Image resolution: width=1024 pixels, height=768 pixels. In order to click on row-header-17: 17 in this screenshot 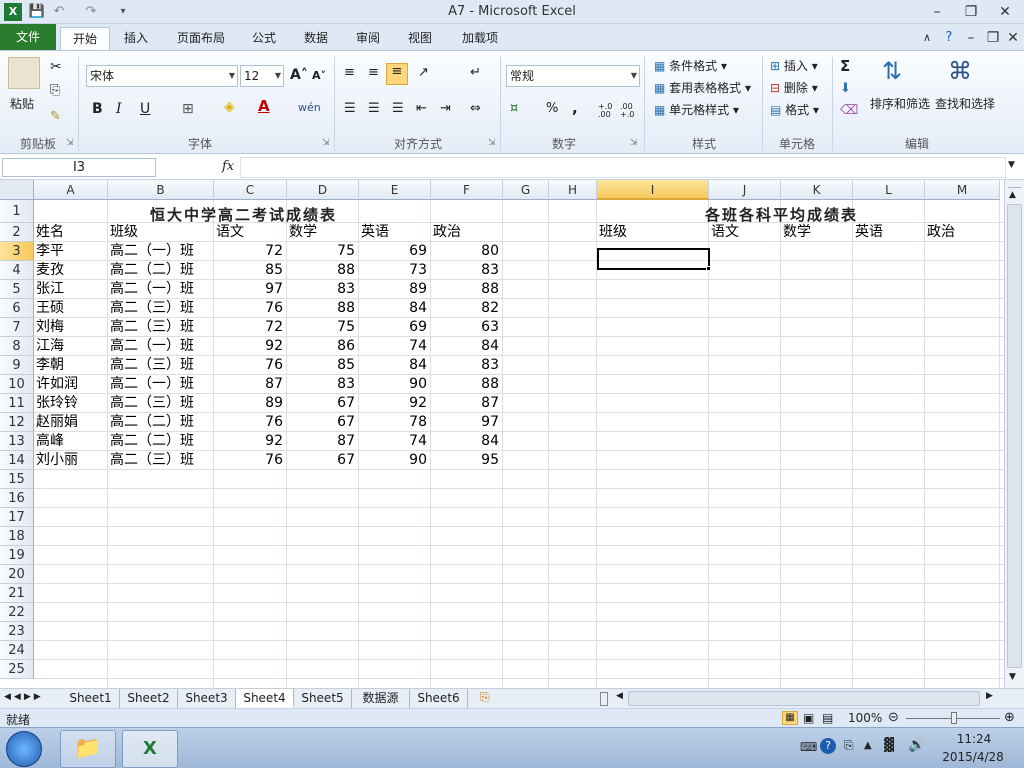, I will do `click(17, 517)`.